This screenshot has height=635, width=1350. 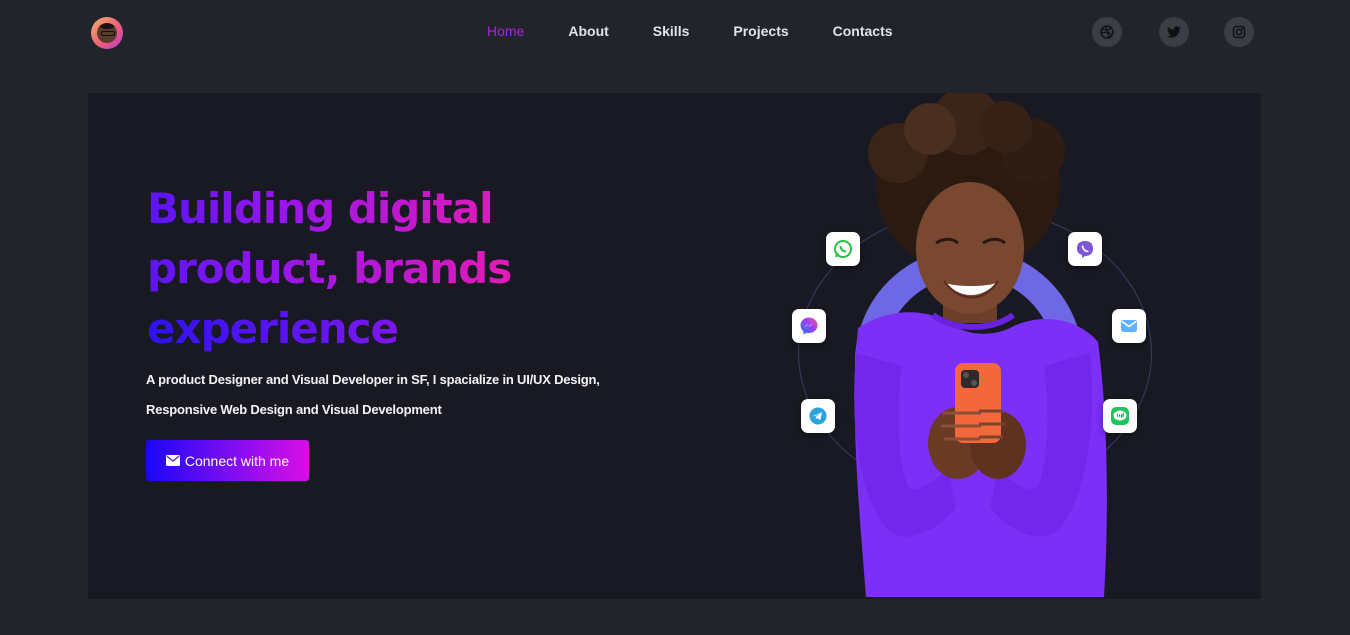 What do you see at coordinates (237, 460) in the screenshot?
I see `connect-button-label: Connect with me` at bounding box center [237, 460].